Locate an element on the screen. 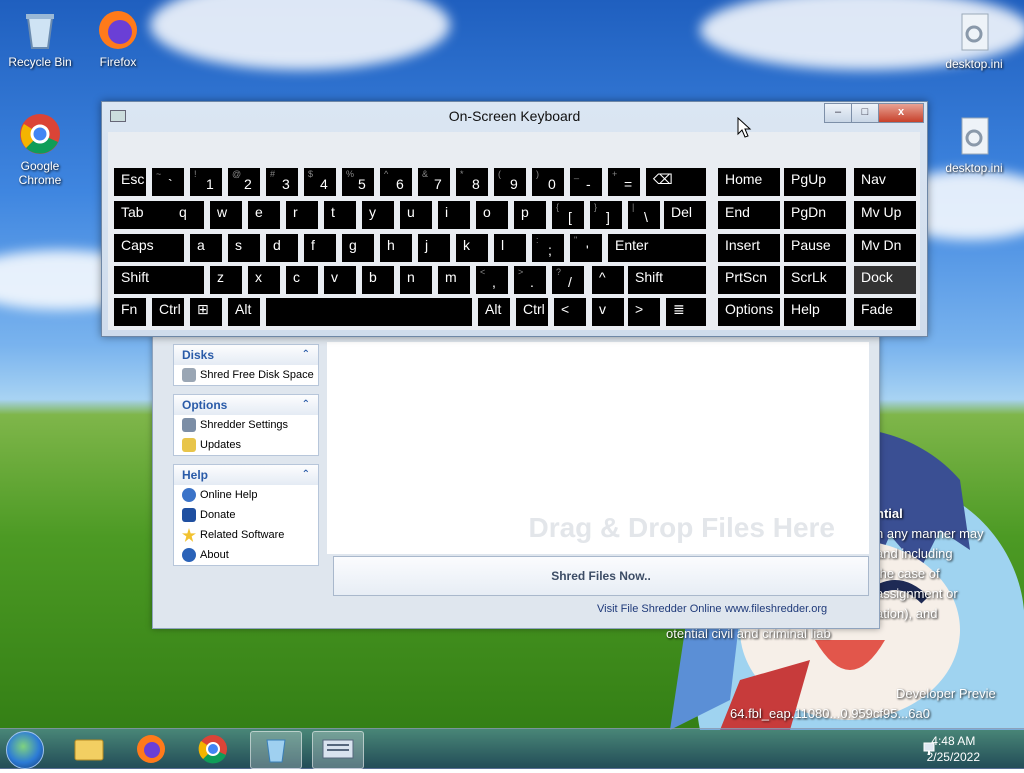 Image resolution: width=1024 pixels, height=773 pixels. key-insert: Insert is located at coordinates (749, 248).